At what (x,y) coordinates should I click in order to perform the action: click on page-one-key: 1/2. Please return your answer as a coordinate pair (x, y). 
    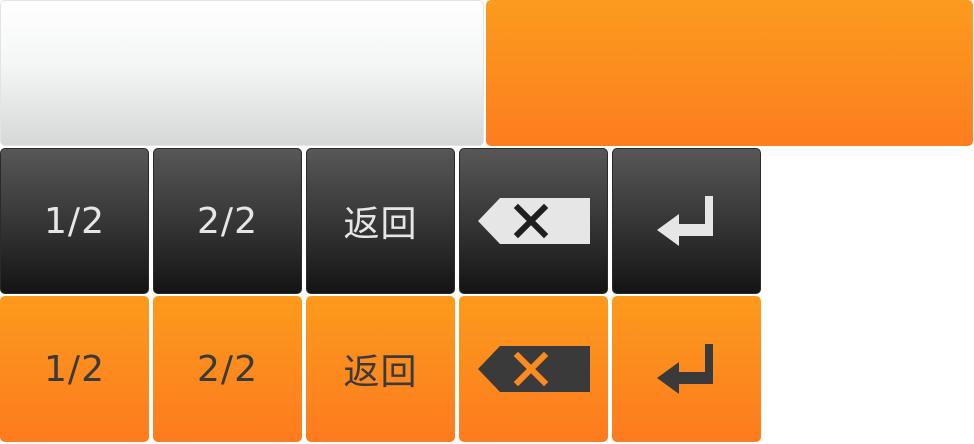
    Looking at the image, I should click on (74, 221).